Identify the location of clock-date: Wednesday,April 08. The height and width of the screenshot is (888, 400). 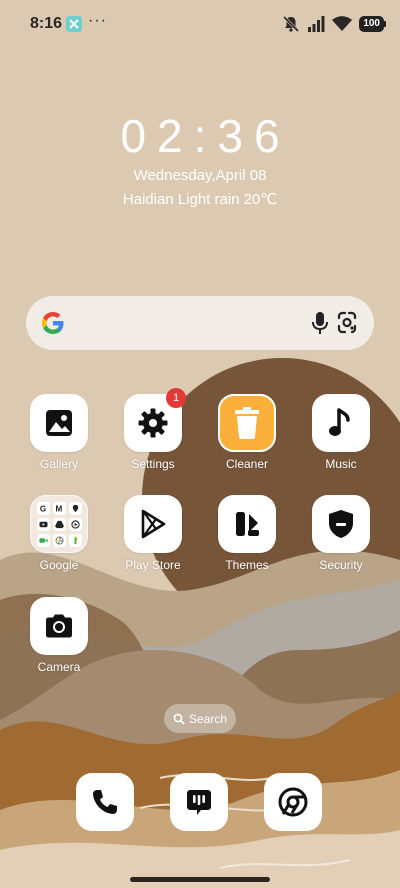
(200, 175).